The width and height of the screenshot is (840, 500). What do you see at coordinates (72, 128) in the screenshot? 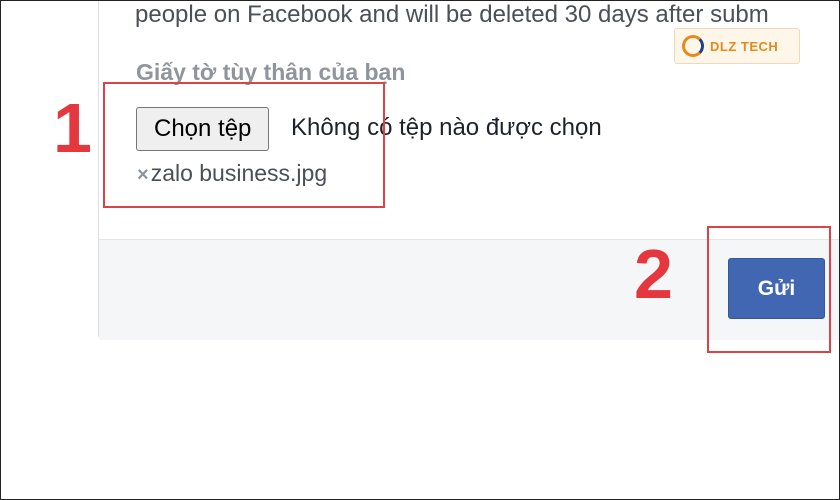
I see `step-number-1: 1` at bounding box center [72, 128].